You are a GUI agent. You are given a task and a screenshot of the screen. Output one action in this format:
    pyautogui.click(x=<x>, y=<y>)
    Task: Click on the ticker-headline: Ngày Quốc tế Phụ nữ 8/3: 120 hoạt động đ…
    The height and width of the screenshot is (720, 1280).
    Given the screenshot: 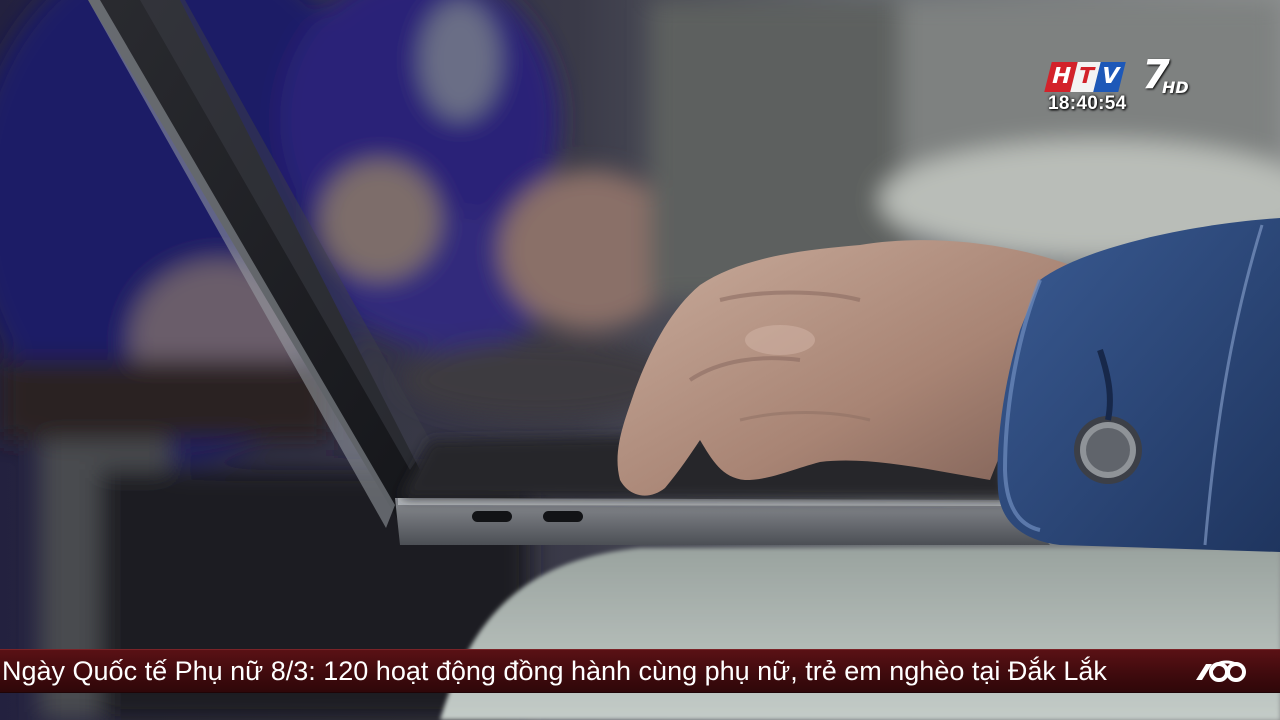 What is the action you would take?
    pyautogui.click(x=554, y=671)
    